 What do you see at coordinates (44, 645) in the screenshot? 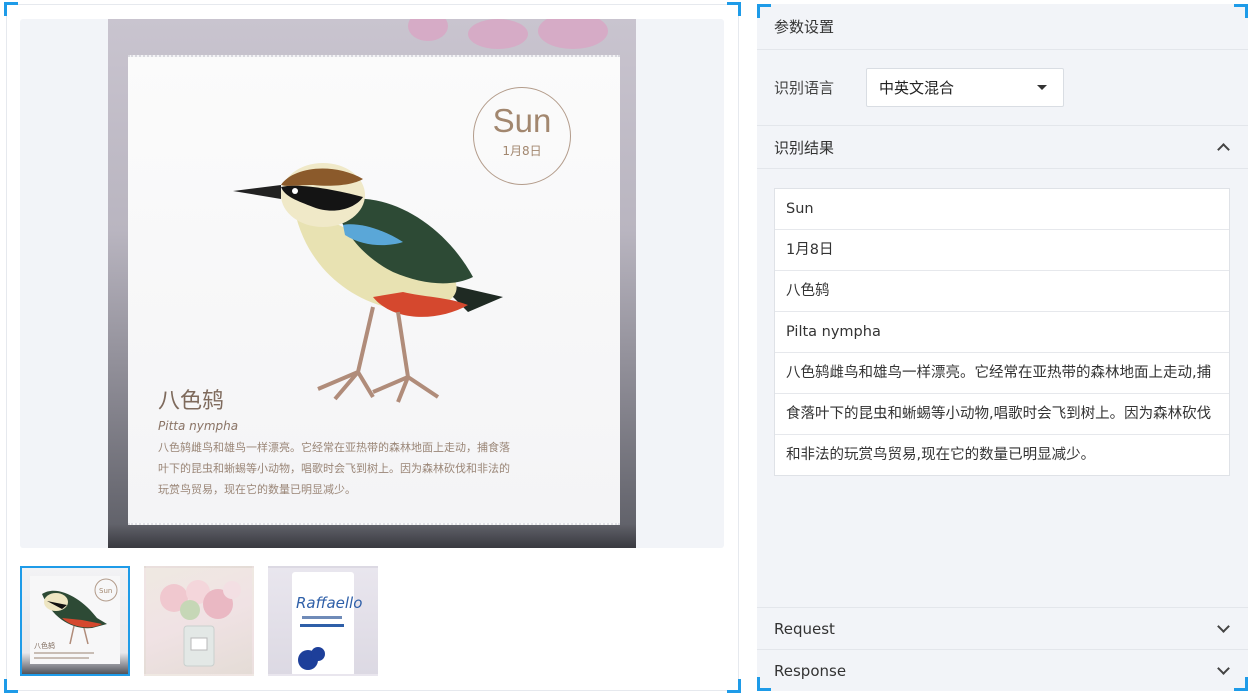
I see `thumb-mini-title: 八色鸫` at bounding box center [44, 645].